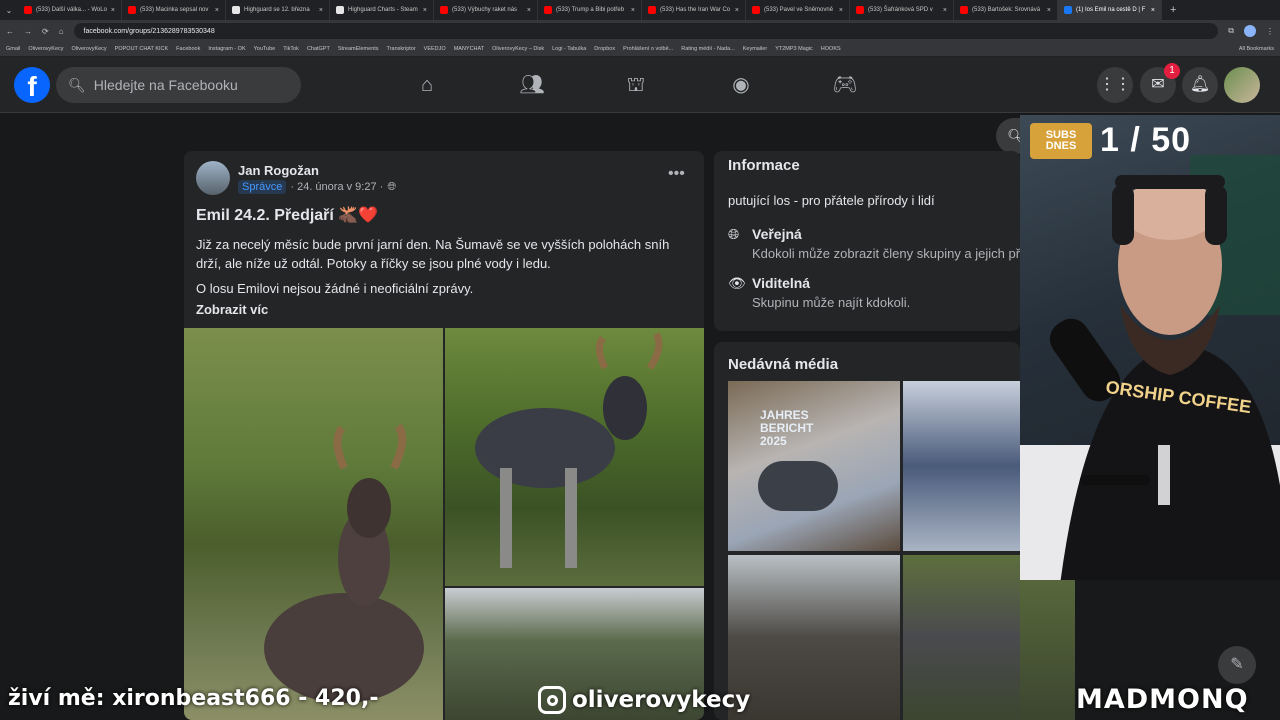 The image size is (1280, 720). Describe the element at coordinates (165, 85) in the screenshot. I see `search-placeholder: Hledejte na Facebooku` at that location.